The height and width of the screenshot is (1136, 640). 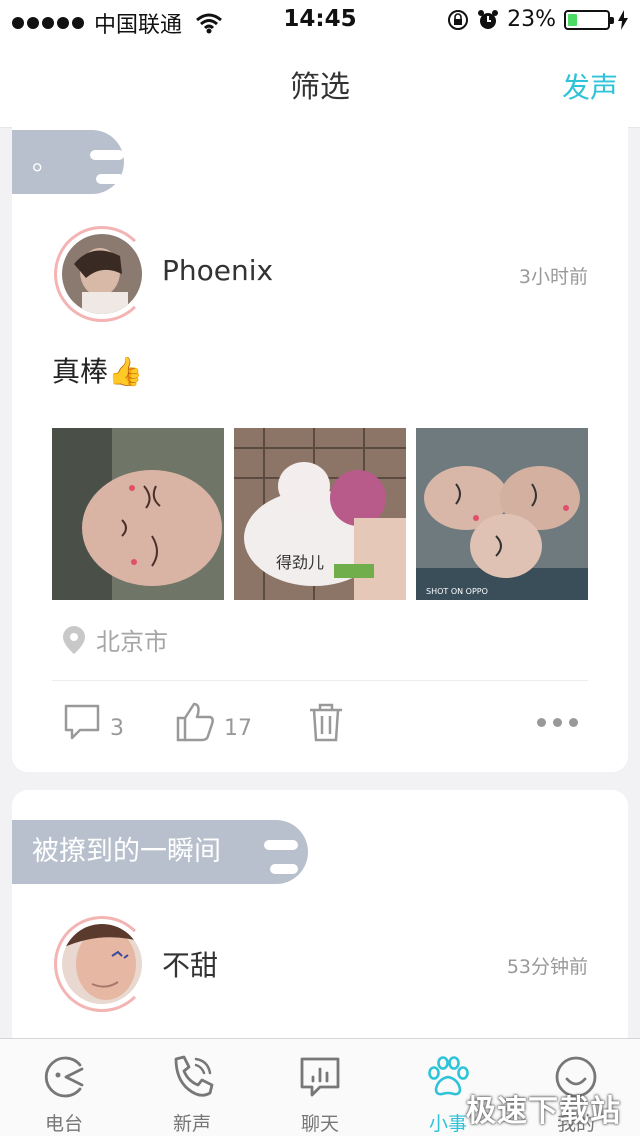 I want to click on photo-caption: SHOT ON OPPO, so click(x=457, y=591).